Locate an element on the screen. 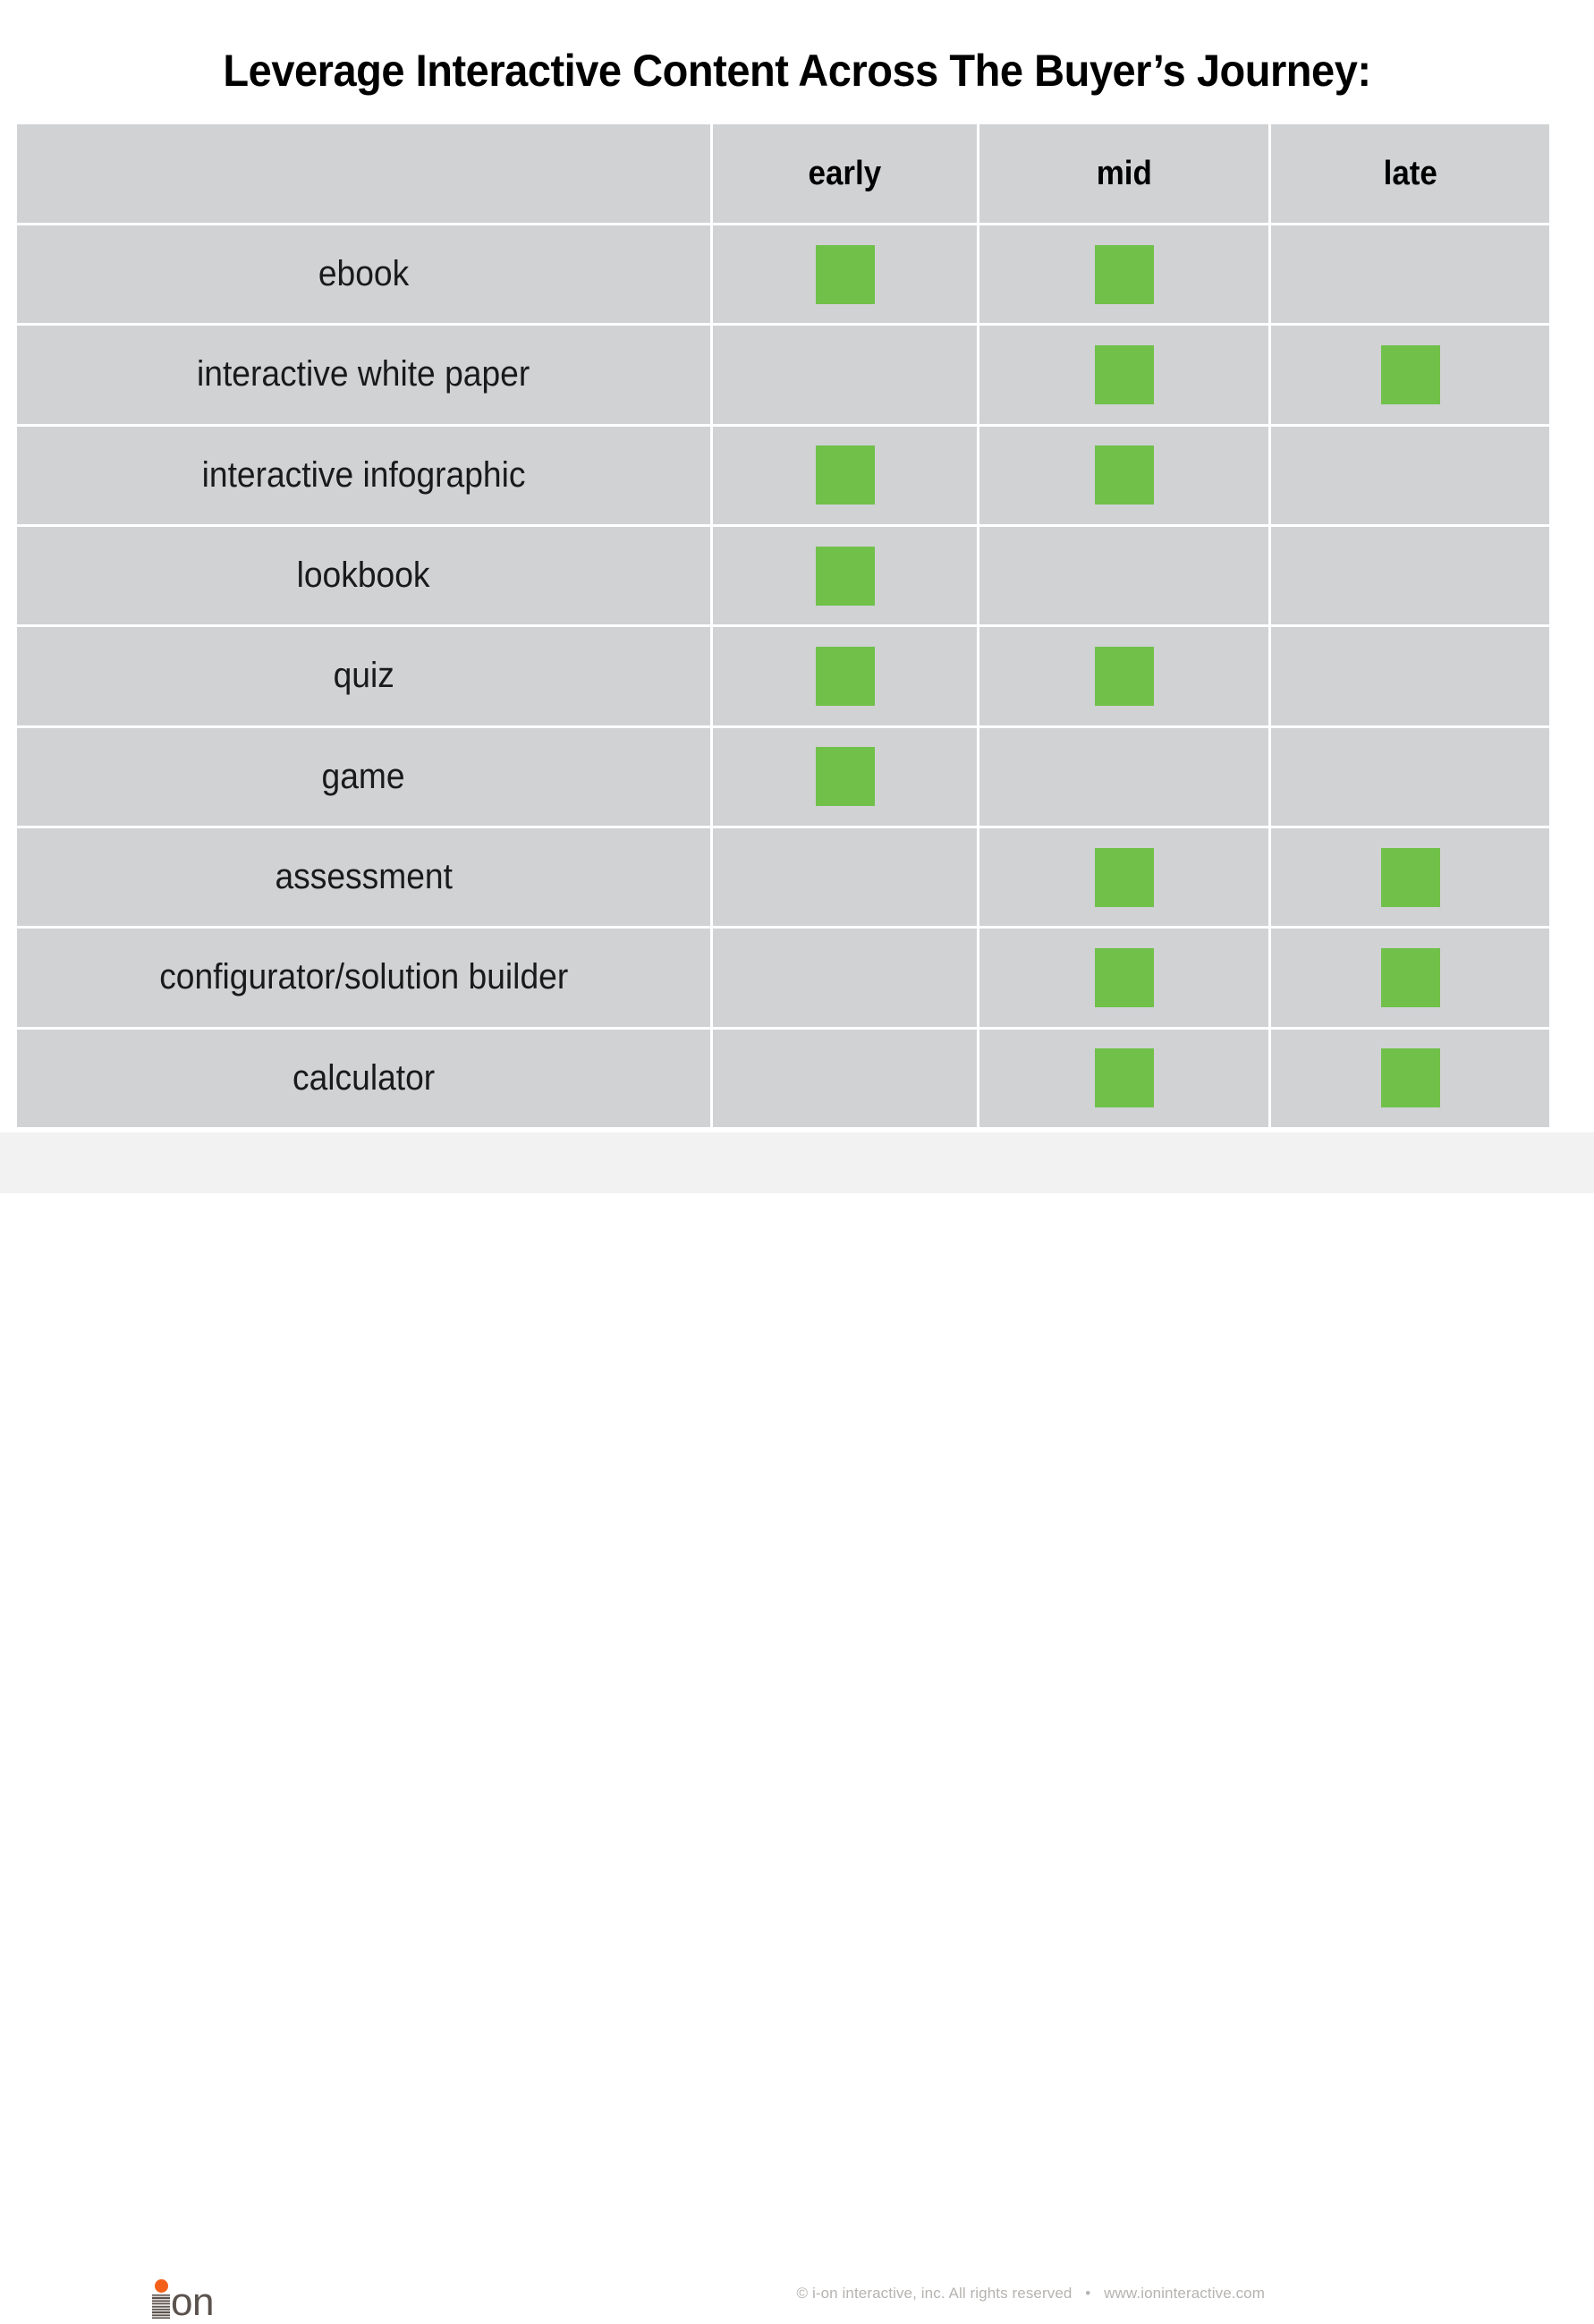 The image size is (1594, 2324). header-corner-cell is located at coordinates (363, 173).